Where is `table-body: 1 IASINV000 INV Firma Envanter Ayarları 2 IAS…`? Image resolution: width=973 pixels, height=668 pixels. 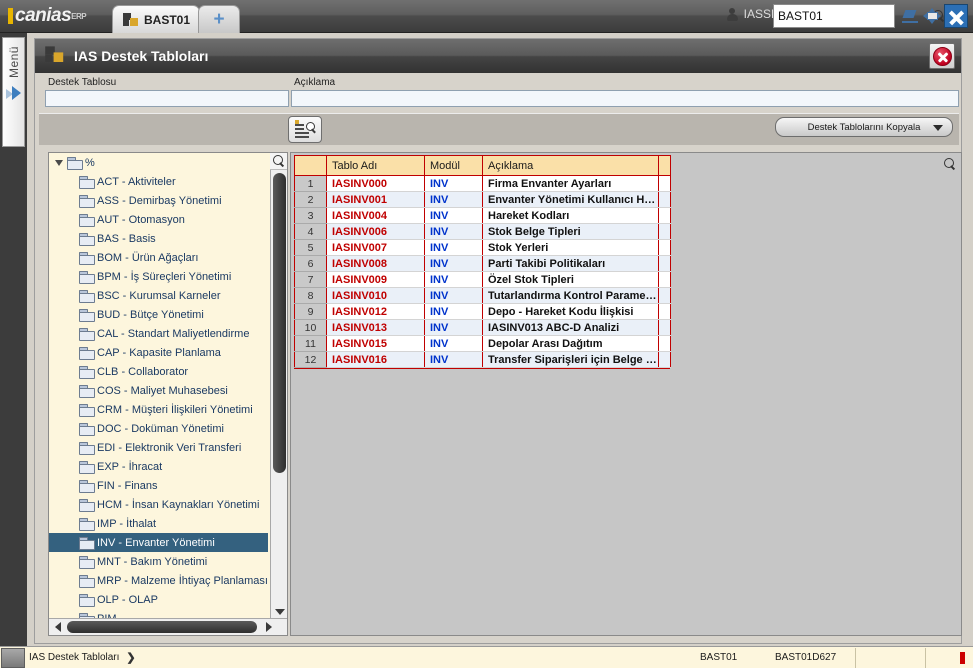
table-body: 1 IASINV000 INV Firma Envanter Ayarları 2 IAS… is located at coordinates (482, 271).